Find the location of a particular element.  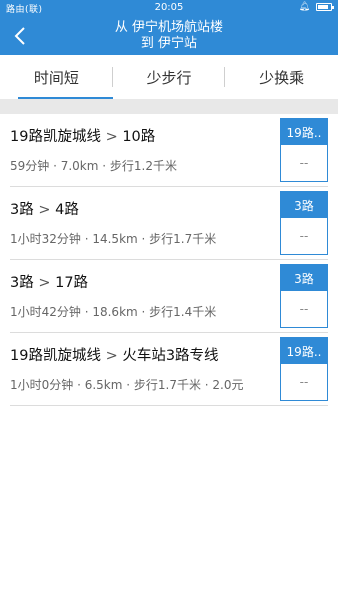

route-meta: 59分钟 · 7.0km · 步行1.2千米 is located at coordinates (93, 166).